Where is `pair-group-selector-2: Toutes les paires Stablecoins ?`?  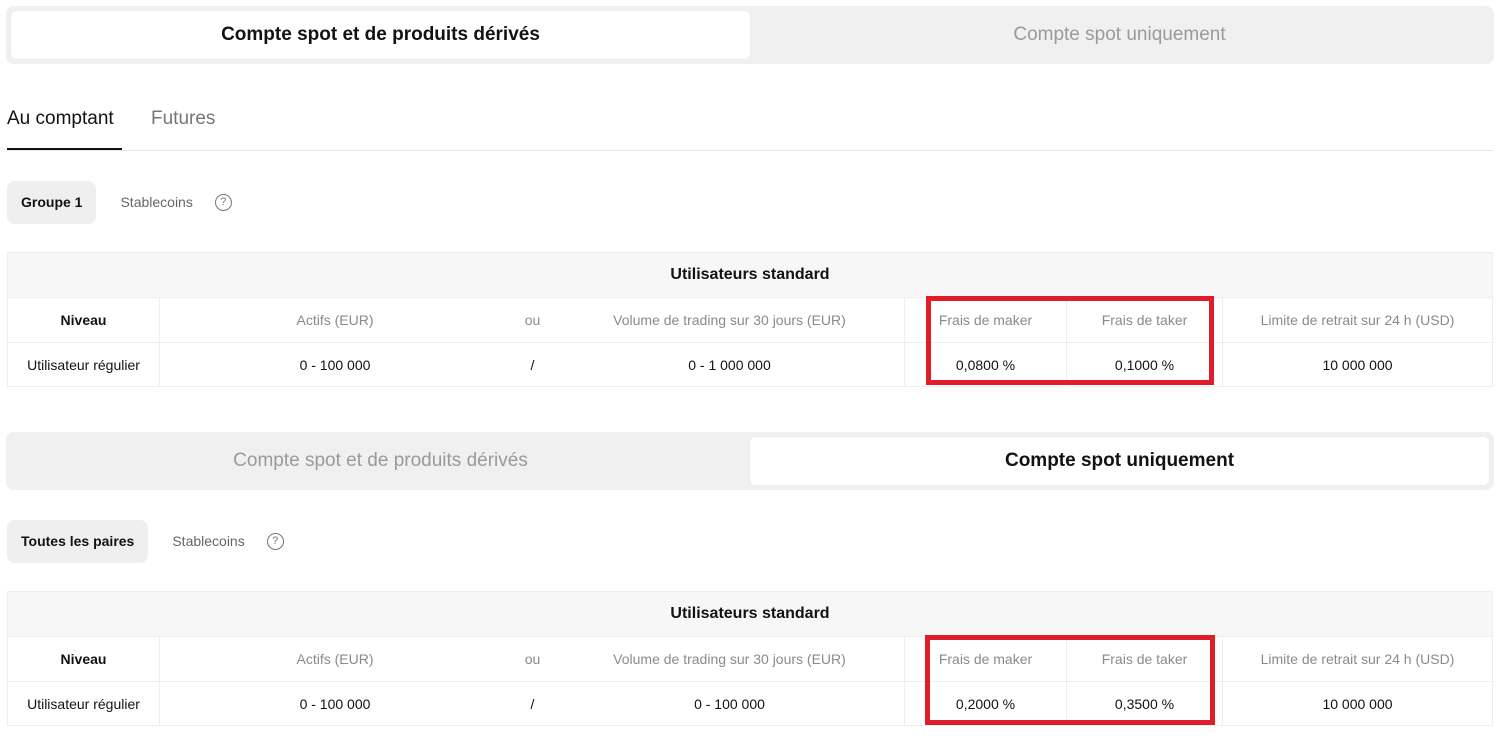 pair-group-selector-2: Toutes les paires Stablecoins ? is located at coordinates (145, 541).